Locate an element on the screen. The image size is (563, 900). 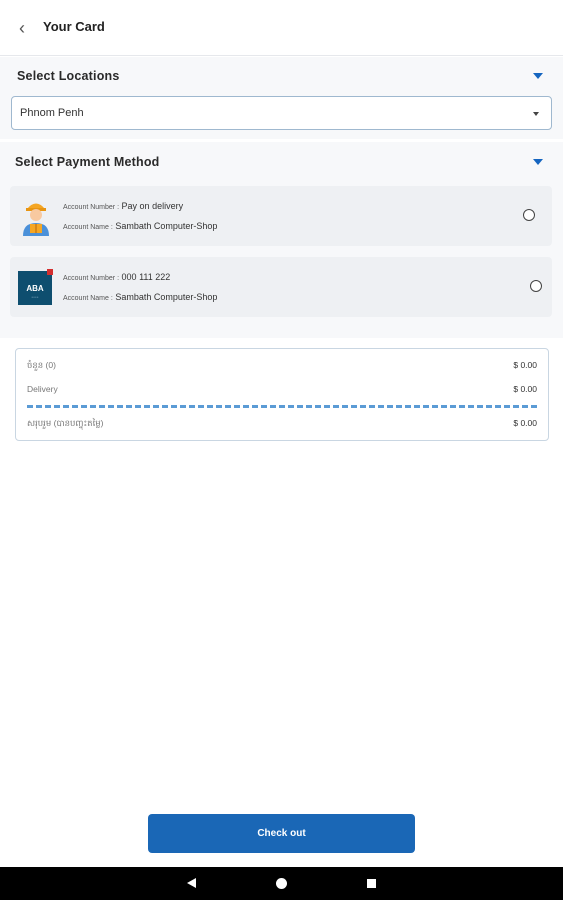
nav-recents-icon is located at coordinates (371, 883).